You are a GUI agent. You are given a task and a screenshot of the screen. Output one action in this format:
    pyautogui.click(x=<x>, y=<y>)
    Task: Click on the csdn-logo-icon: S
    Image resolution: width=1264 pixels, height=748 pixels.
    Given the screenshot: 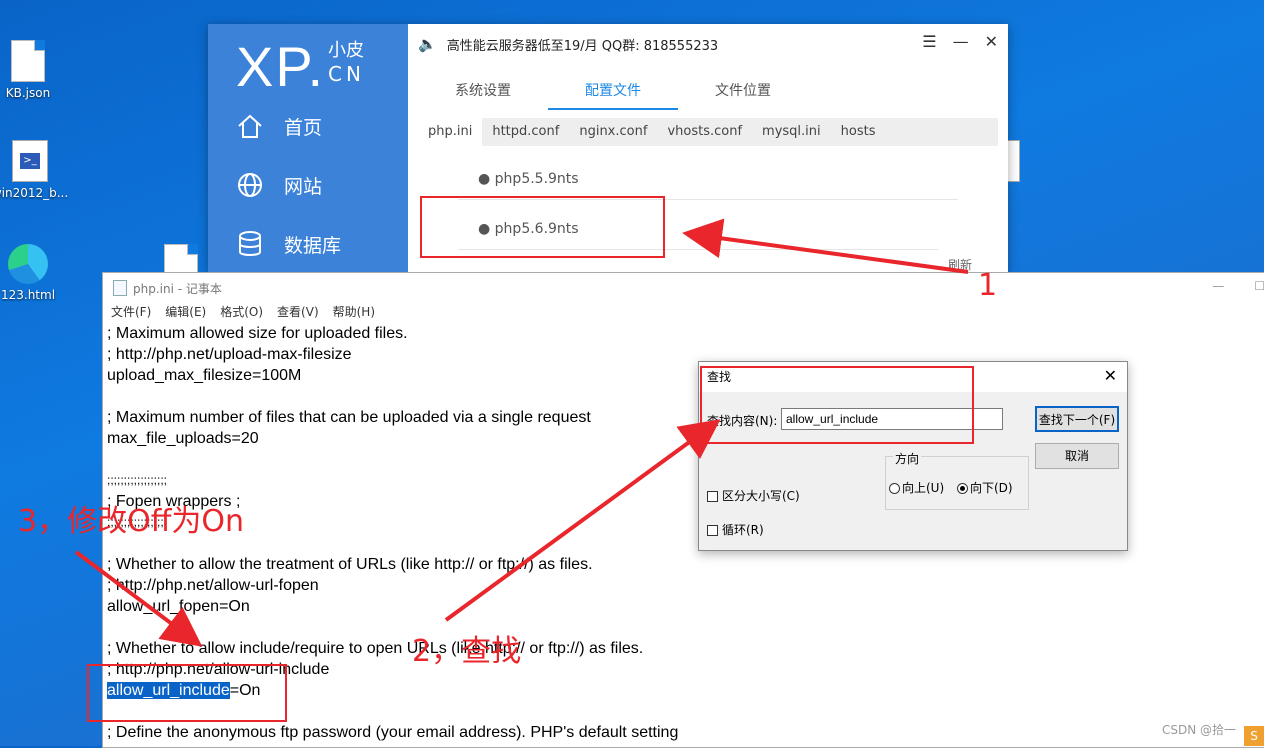 What is the action you would take?
    pyautogui.click(x=1254, y=736)
    